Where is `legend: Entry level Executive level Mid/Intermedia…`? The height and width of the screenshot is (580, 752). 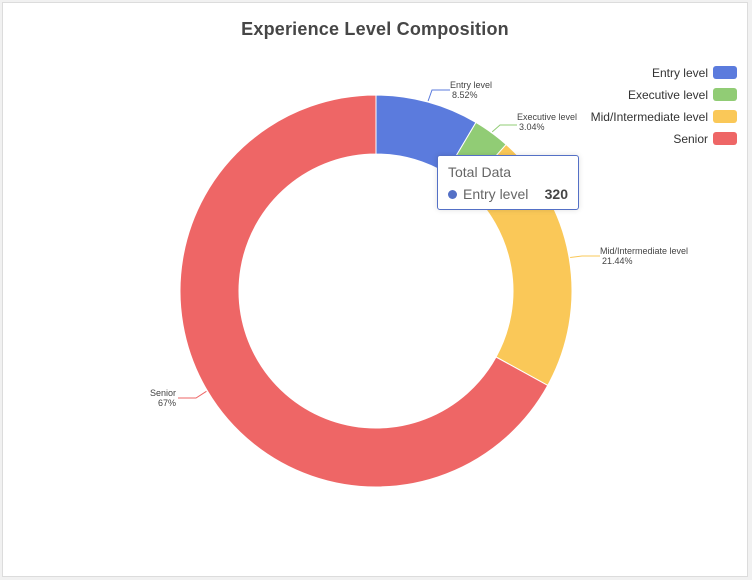 legend: Entry level Executive level Mid/Intermedia… is located at coordinates (664, 106).